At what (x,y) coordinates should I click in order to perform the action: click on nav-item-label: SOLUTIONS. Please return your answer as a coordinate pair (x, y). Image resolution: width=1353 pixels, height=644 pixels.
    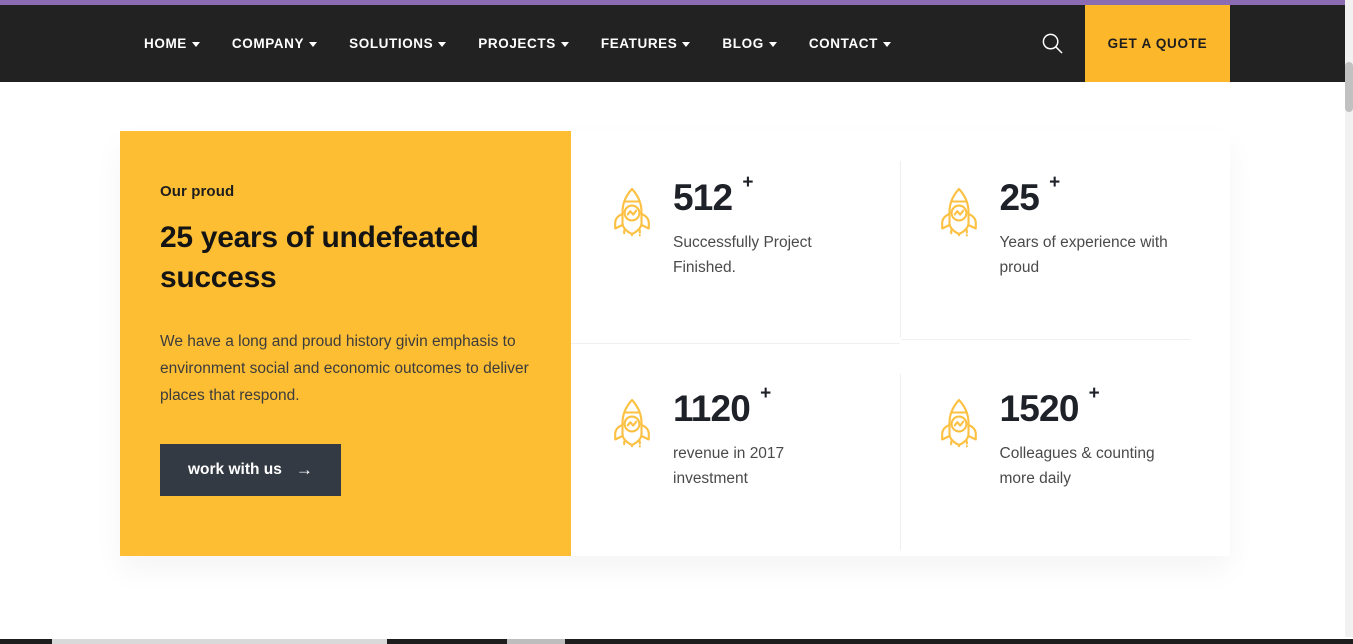
    Looking at the image, I should click on (391, 43).